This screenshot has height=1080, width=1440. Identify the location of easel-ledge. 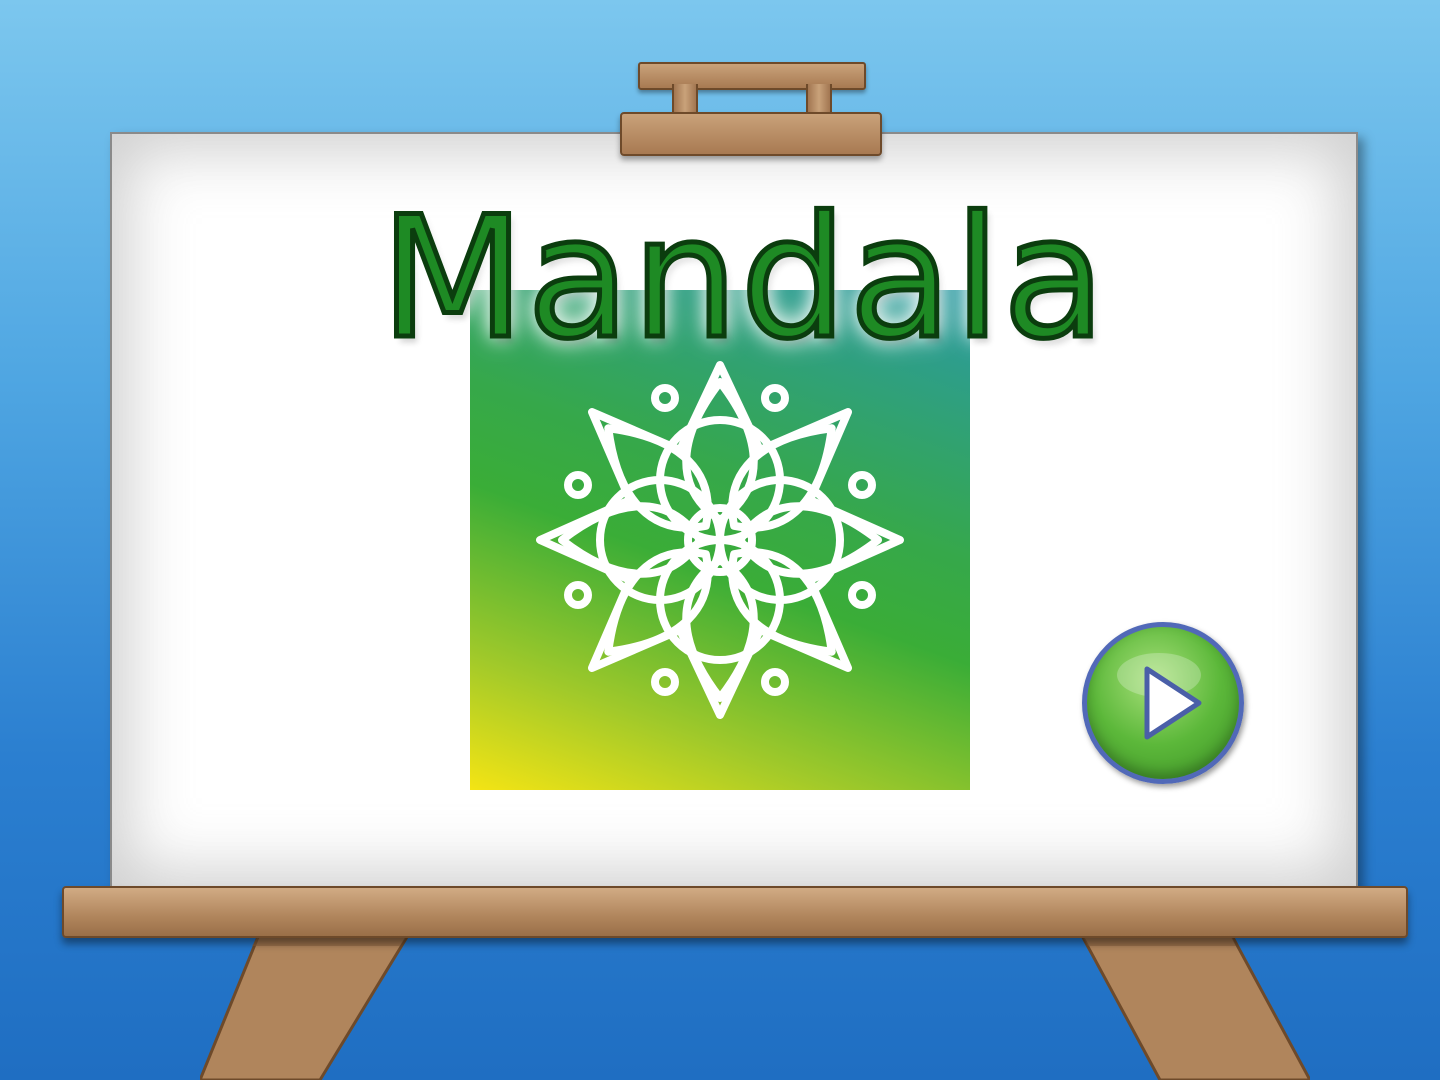
(735, 912).